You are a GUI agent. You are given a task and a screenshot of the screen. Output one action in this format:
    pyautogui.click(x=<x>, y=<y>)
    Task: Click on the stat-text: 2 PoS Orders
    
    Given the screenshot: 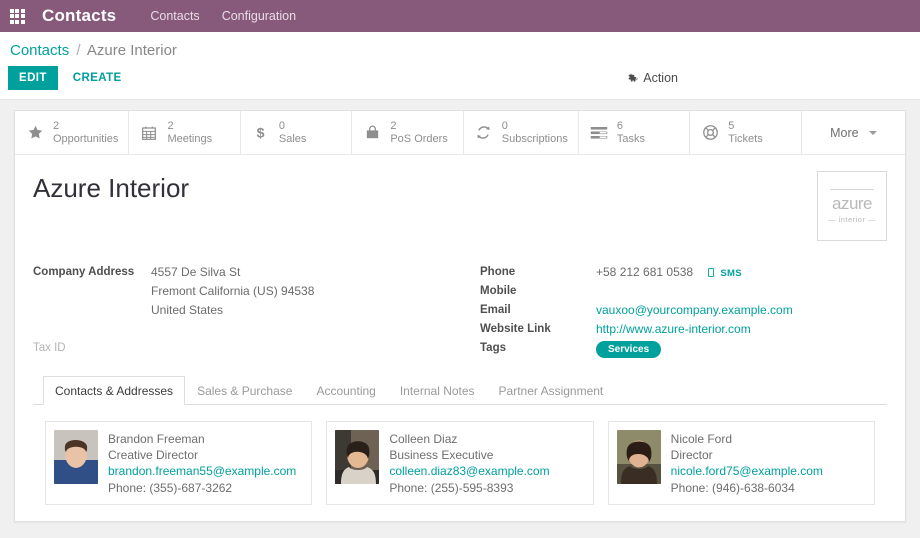 What is the action you would take?
    pyautogui.click(x=418, y=132)
    